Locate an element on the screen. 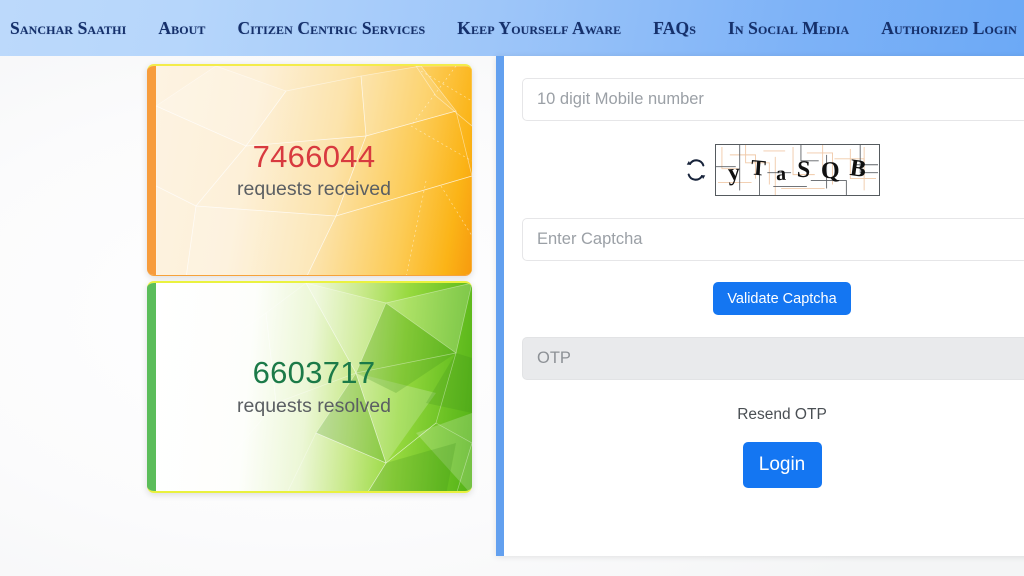 The height and width of the screenshot is (576, 1024). captcha-input-wrapper is located at coordinates (773, 239).